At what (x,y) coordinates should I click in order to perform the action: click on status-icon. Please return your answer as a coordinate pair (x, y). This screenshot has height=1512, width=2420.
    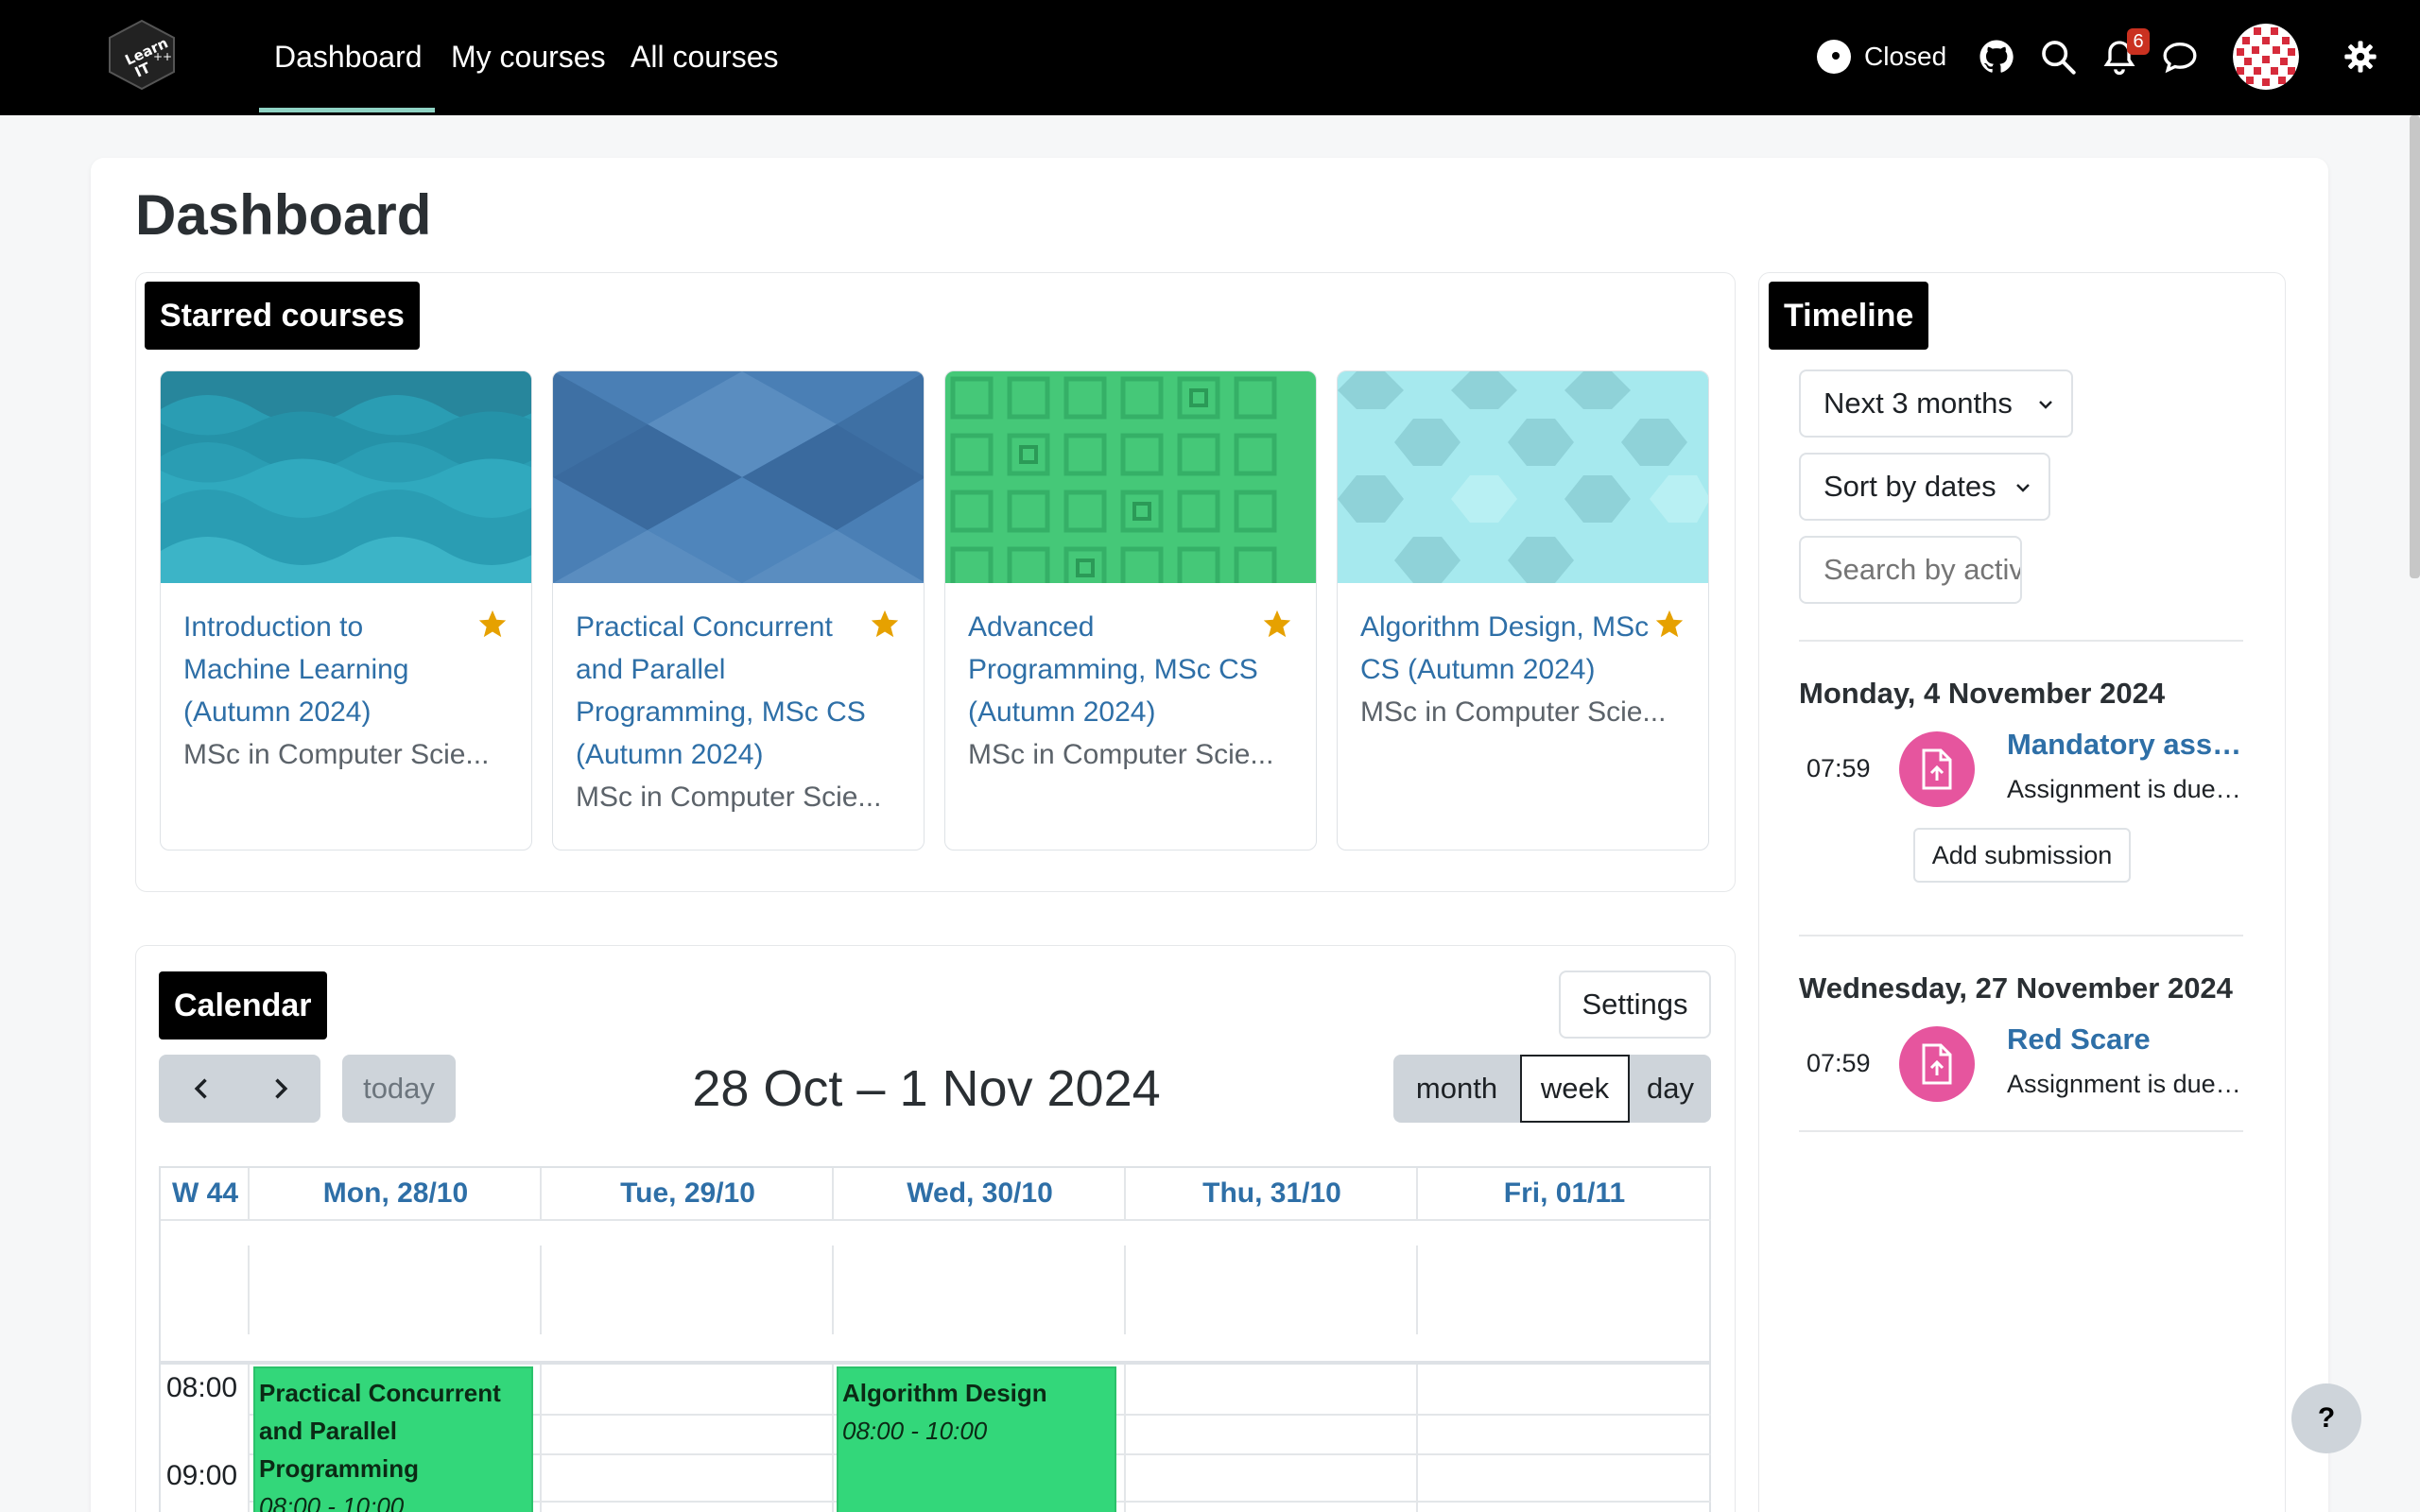
    Looking at the image, I should click on (1834, 57).